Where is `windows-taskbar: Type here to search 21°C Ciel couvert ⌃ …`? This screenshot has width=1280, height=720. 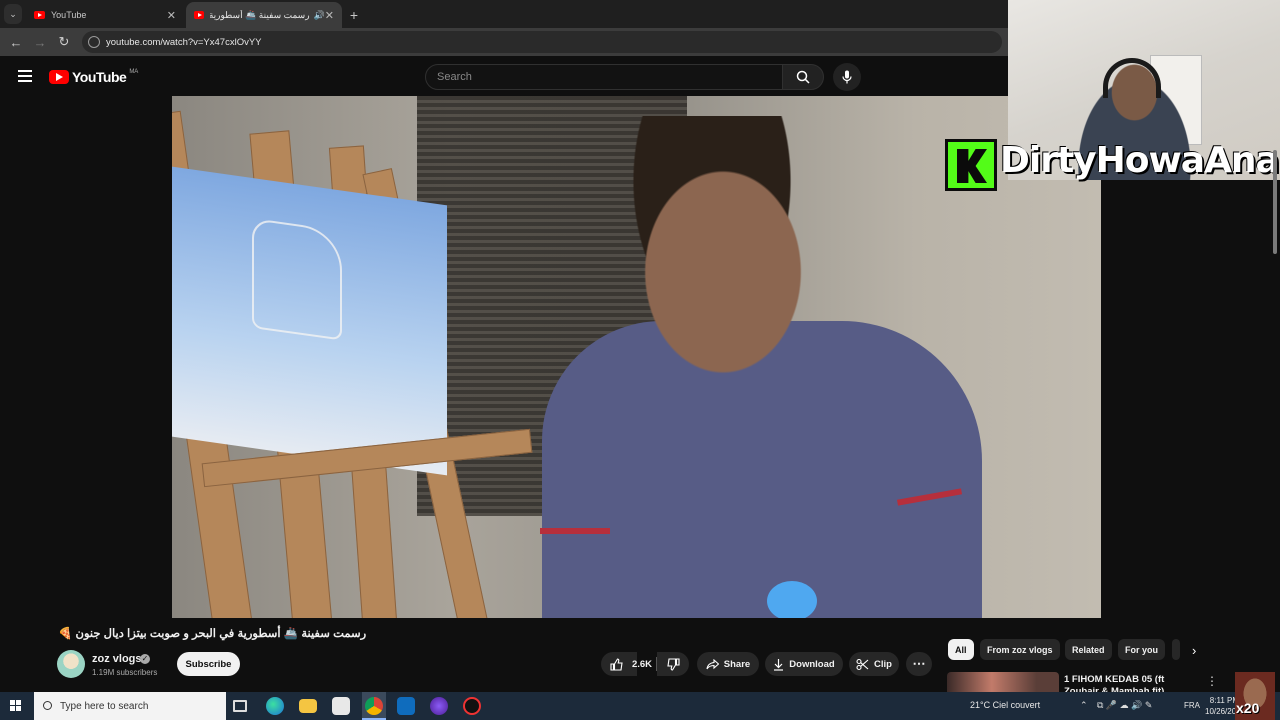
windows-taskbar: Type here to search 21°C Ciel couvert ⌃ … is located at coordinates (640, 706).